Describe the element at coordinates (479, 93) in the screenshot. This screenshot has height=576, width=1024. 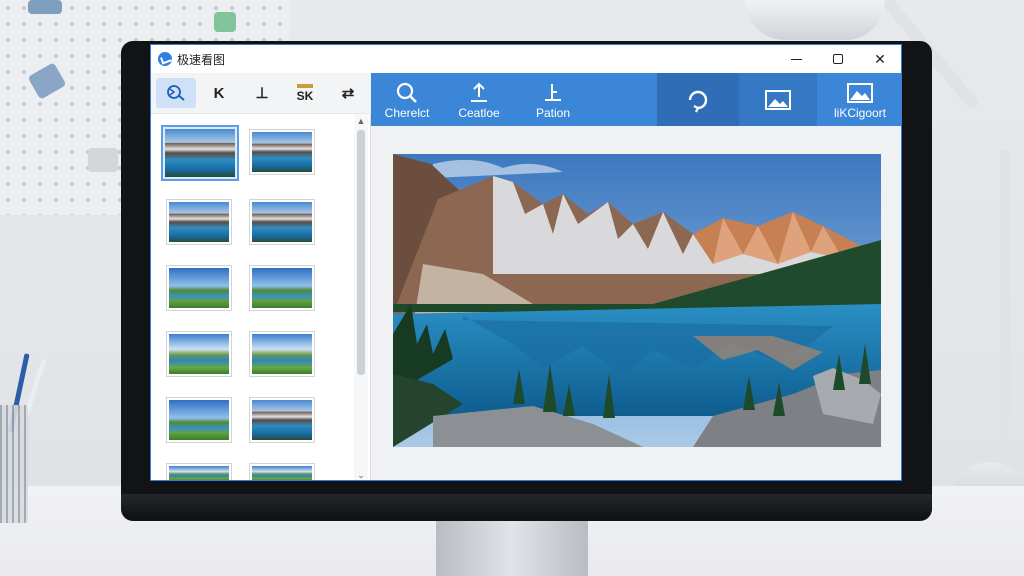
I see `upload-icon` at that location.